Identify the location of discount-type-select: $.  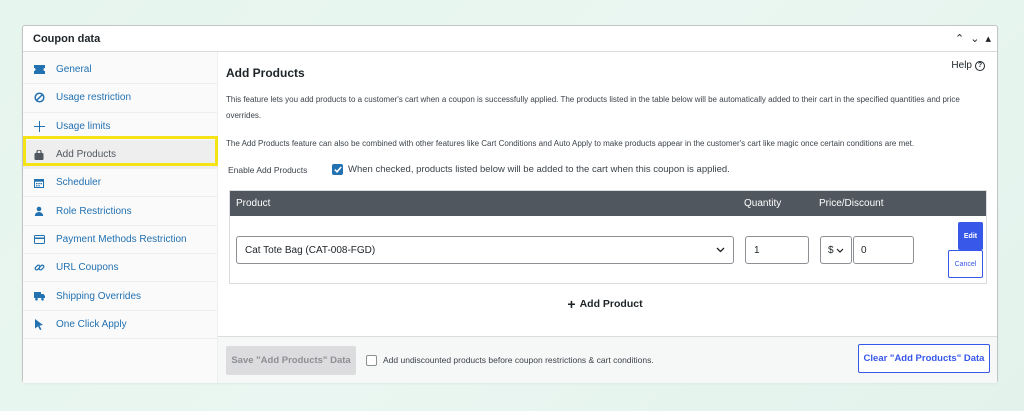
(836, 250).